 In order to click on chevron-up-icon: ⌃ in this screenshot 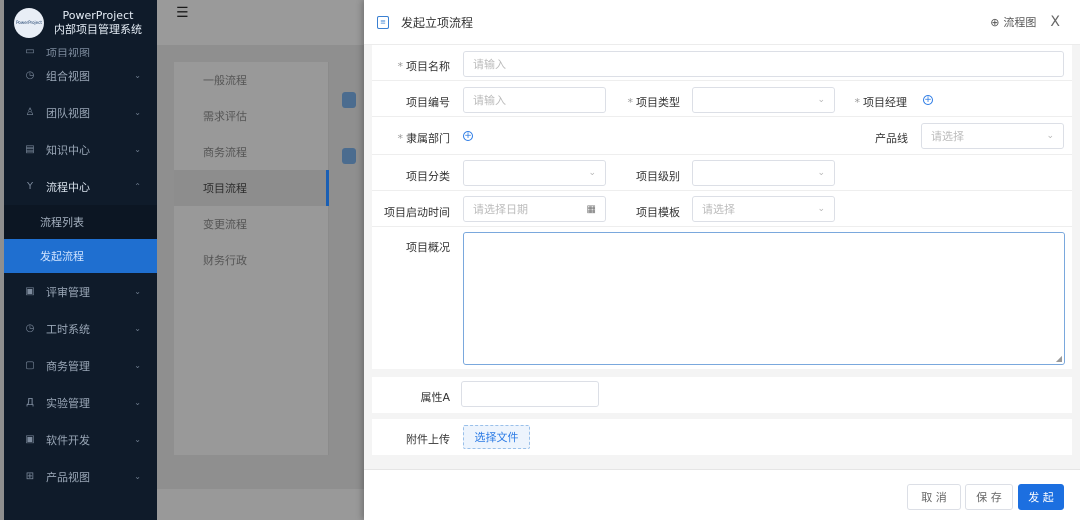, I will do `click(137, 186)`.